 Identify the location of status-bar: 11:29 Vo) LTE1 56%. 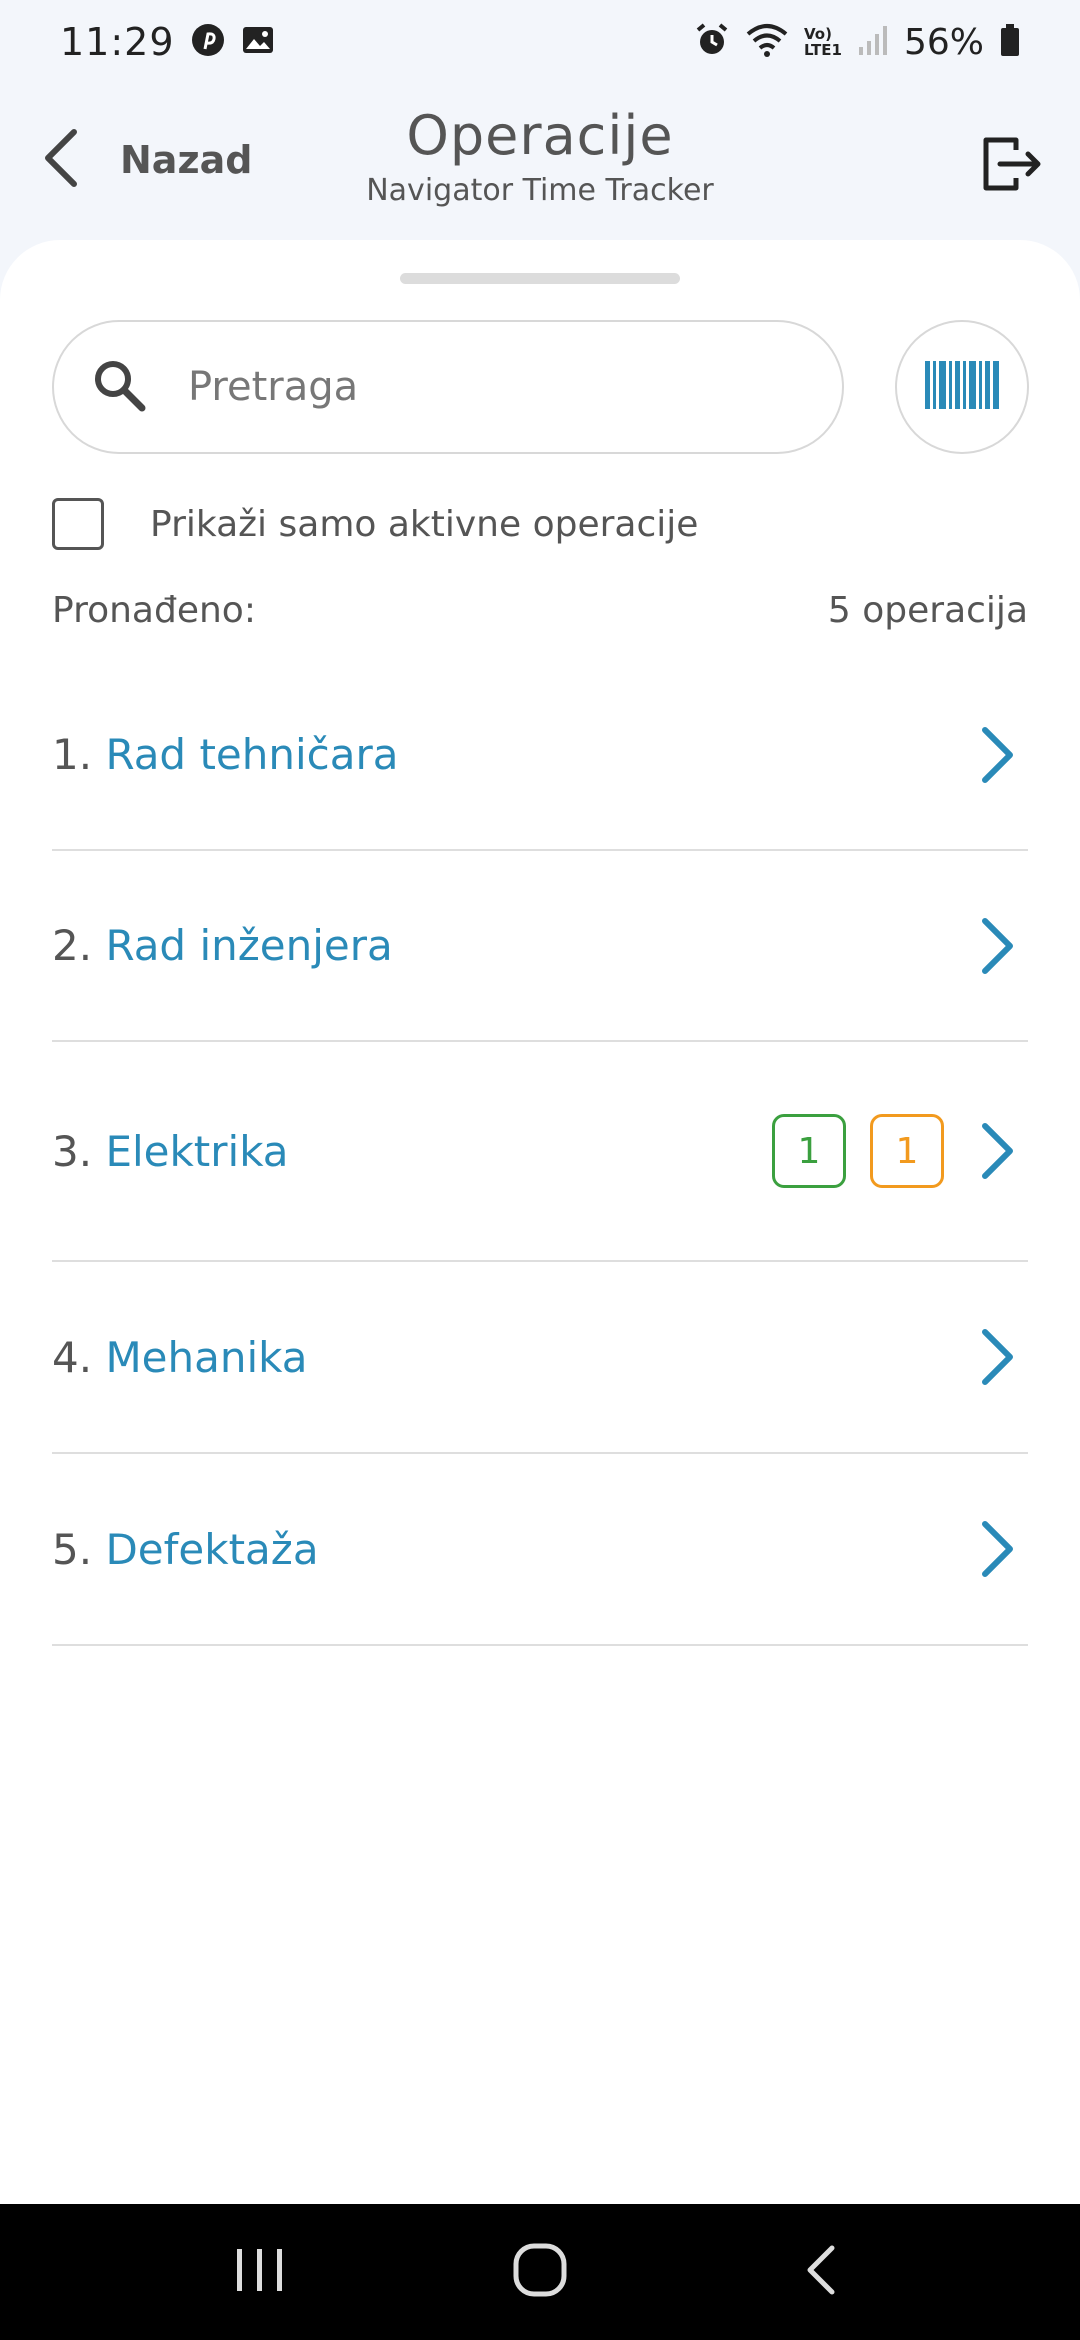
(540, 42).